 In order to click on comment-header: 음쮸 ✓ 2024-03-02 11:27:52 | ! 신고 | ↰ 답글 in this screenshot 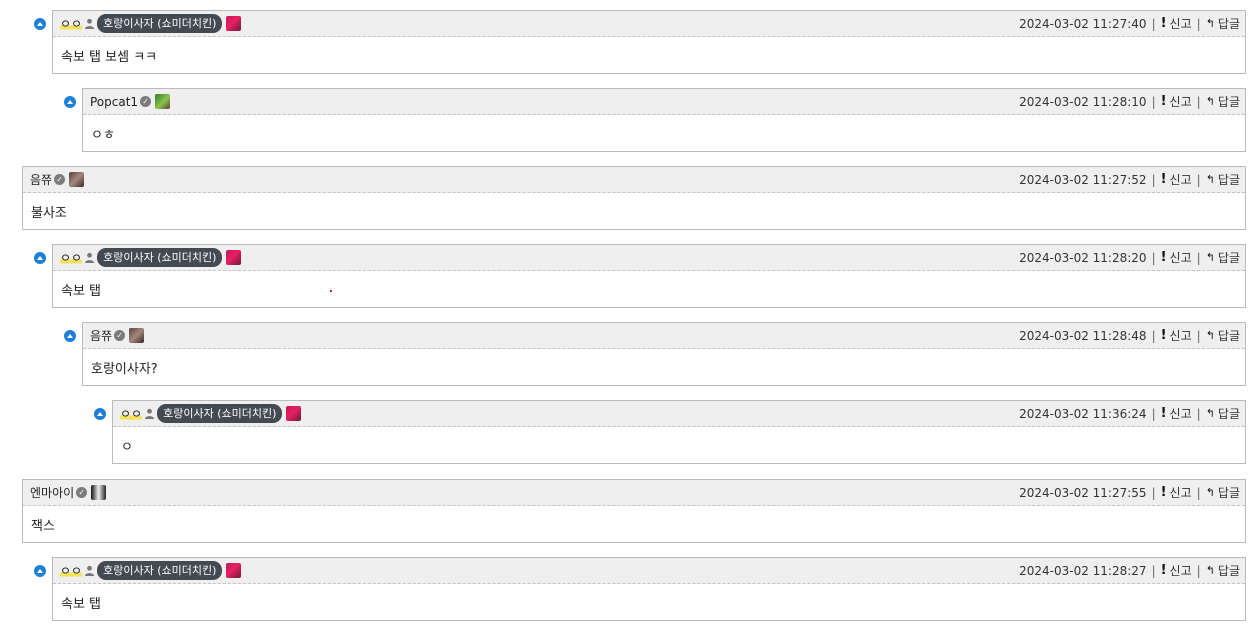, I will do `click(634, 180)`.